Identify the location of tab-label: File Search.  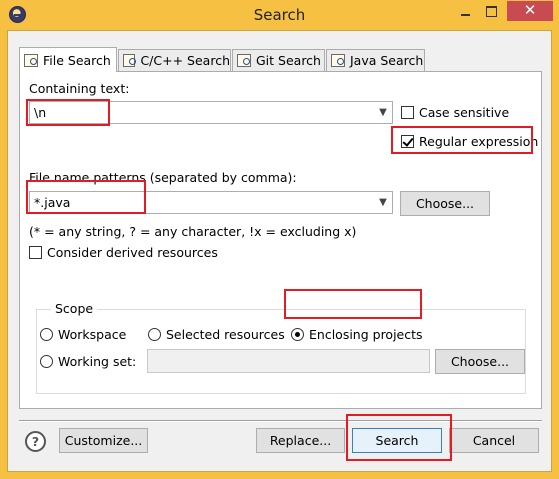
(77, 60).